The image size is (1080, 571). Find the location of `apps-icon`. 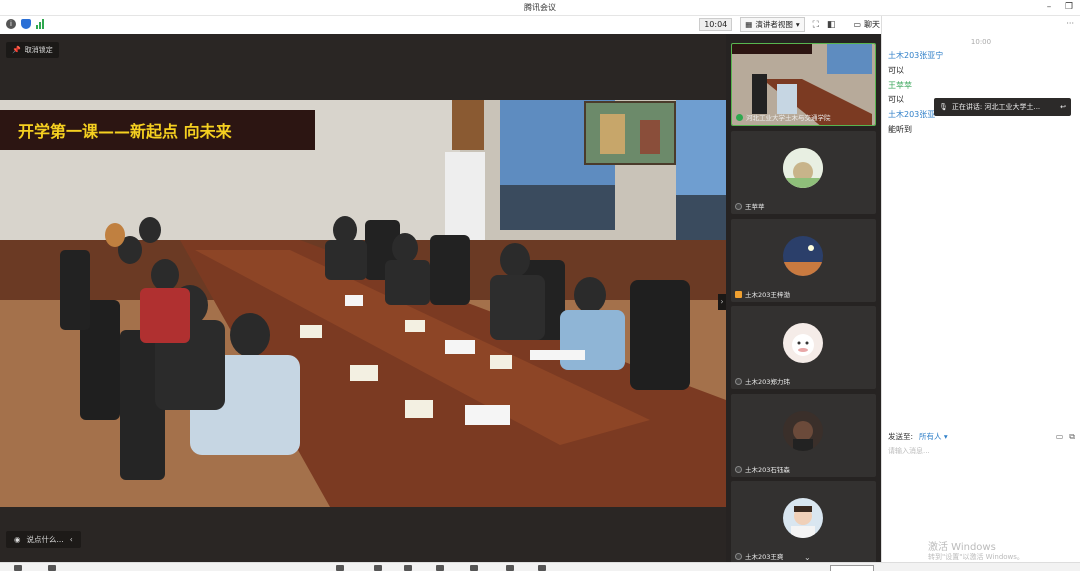

apps-icon is located at coordinates (510, 568).